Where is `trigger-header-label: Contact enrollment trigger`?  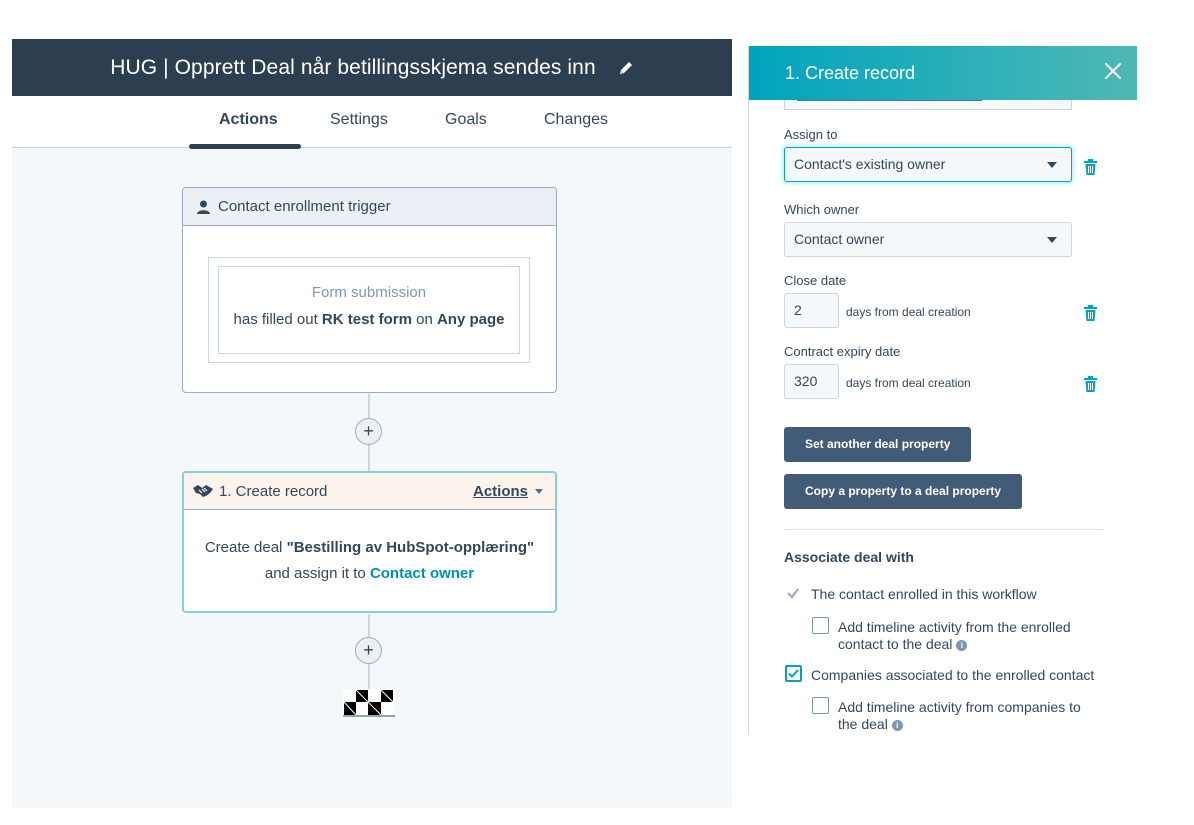
trigger-header-label: Contact enrollment trigger is located at coordinates (304, 206).